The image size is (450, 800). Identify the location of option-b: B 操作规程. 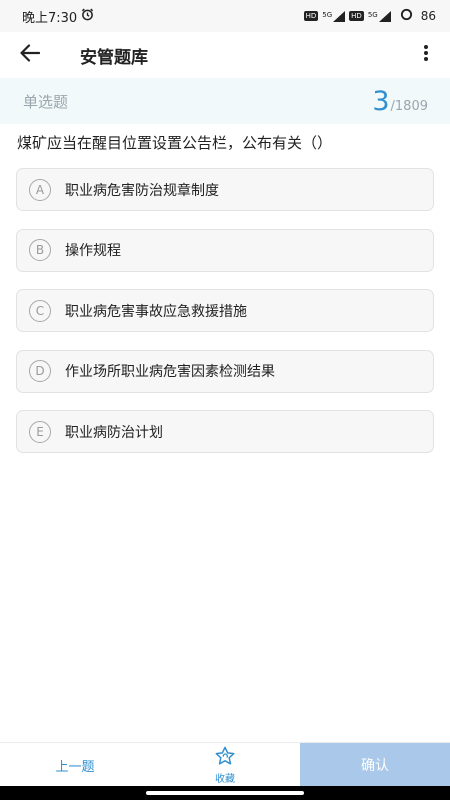
(225, 250).